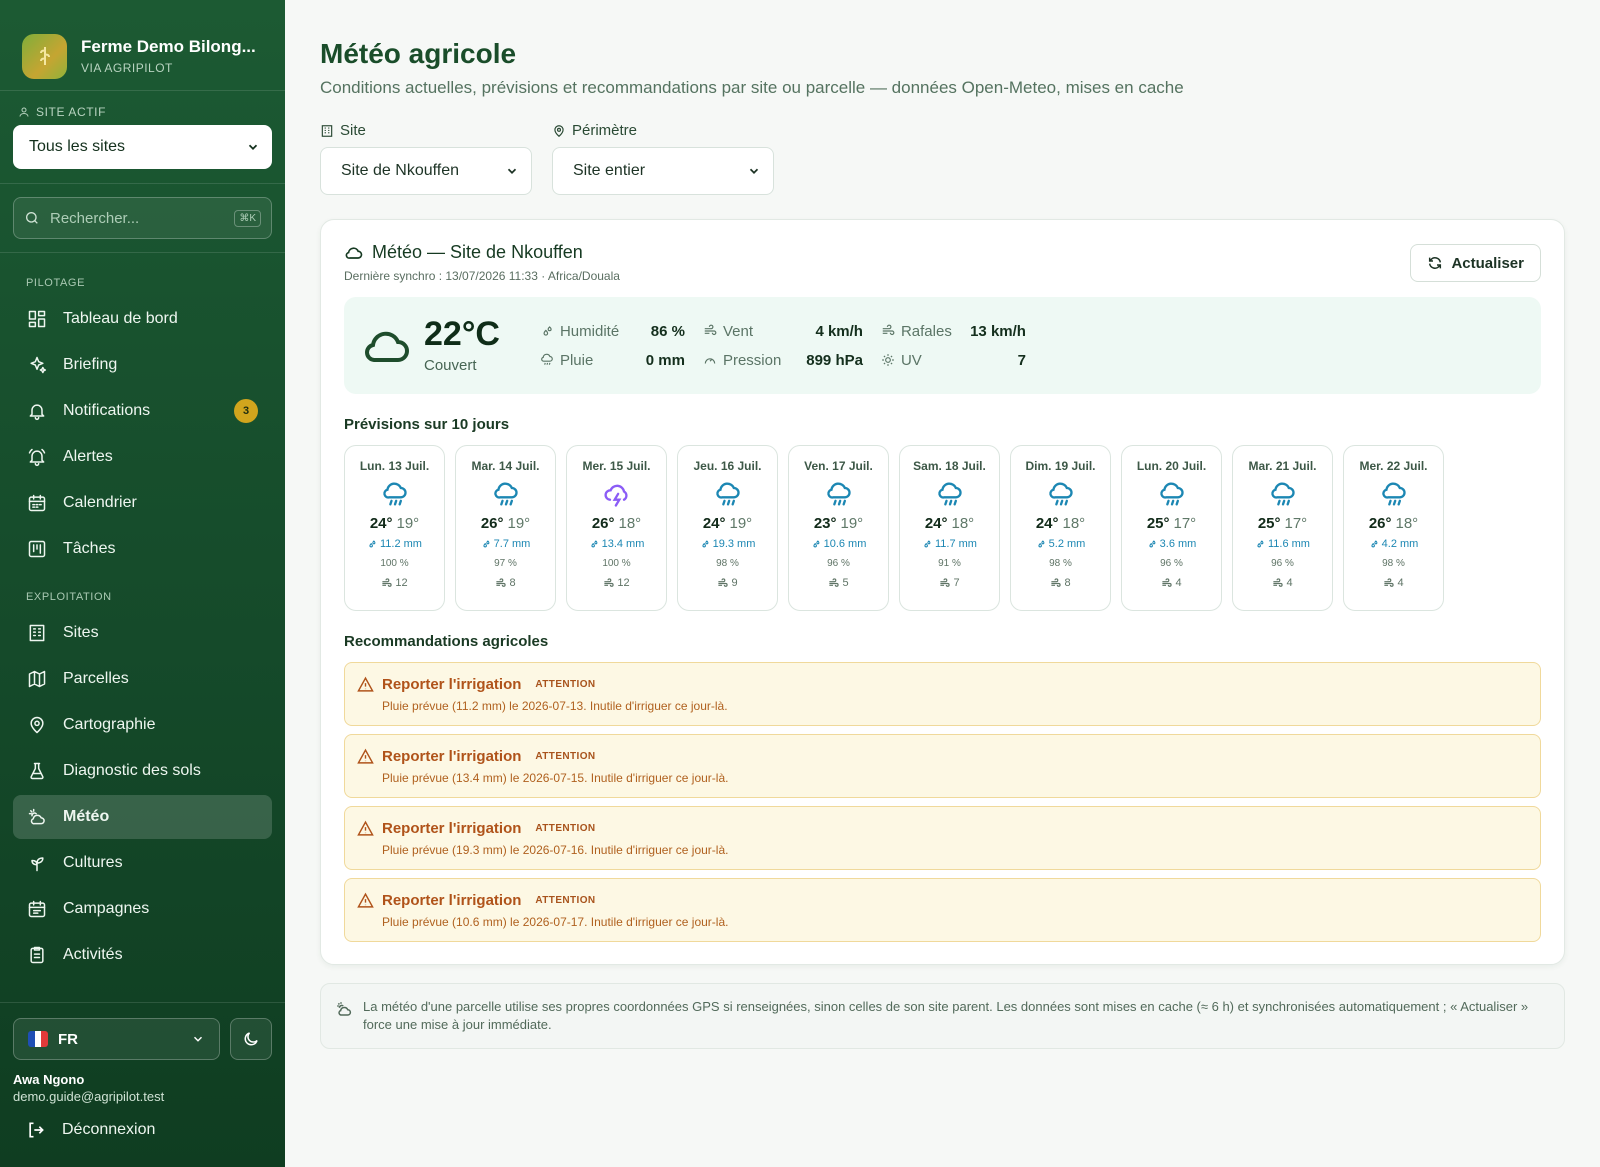 This screenshot has width=1600, height=1167. Describe the element at coordinates (1475, 263) in the screenshot. I see `refresh-button: Actualiser` at that location.